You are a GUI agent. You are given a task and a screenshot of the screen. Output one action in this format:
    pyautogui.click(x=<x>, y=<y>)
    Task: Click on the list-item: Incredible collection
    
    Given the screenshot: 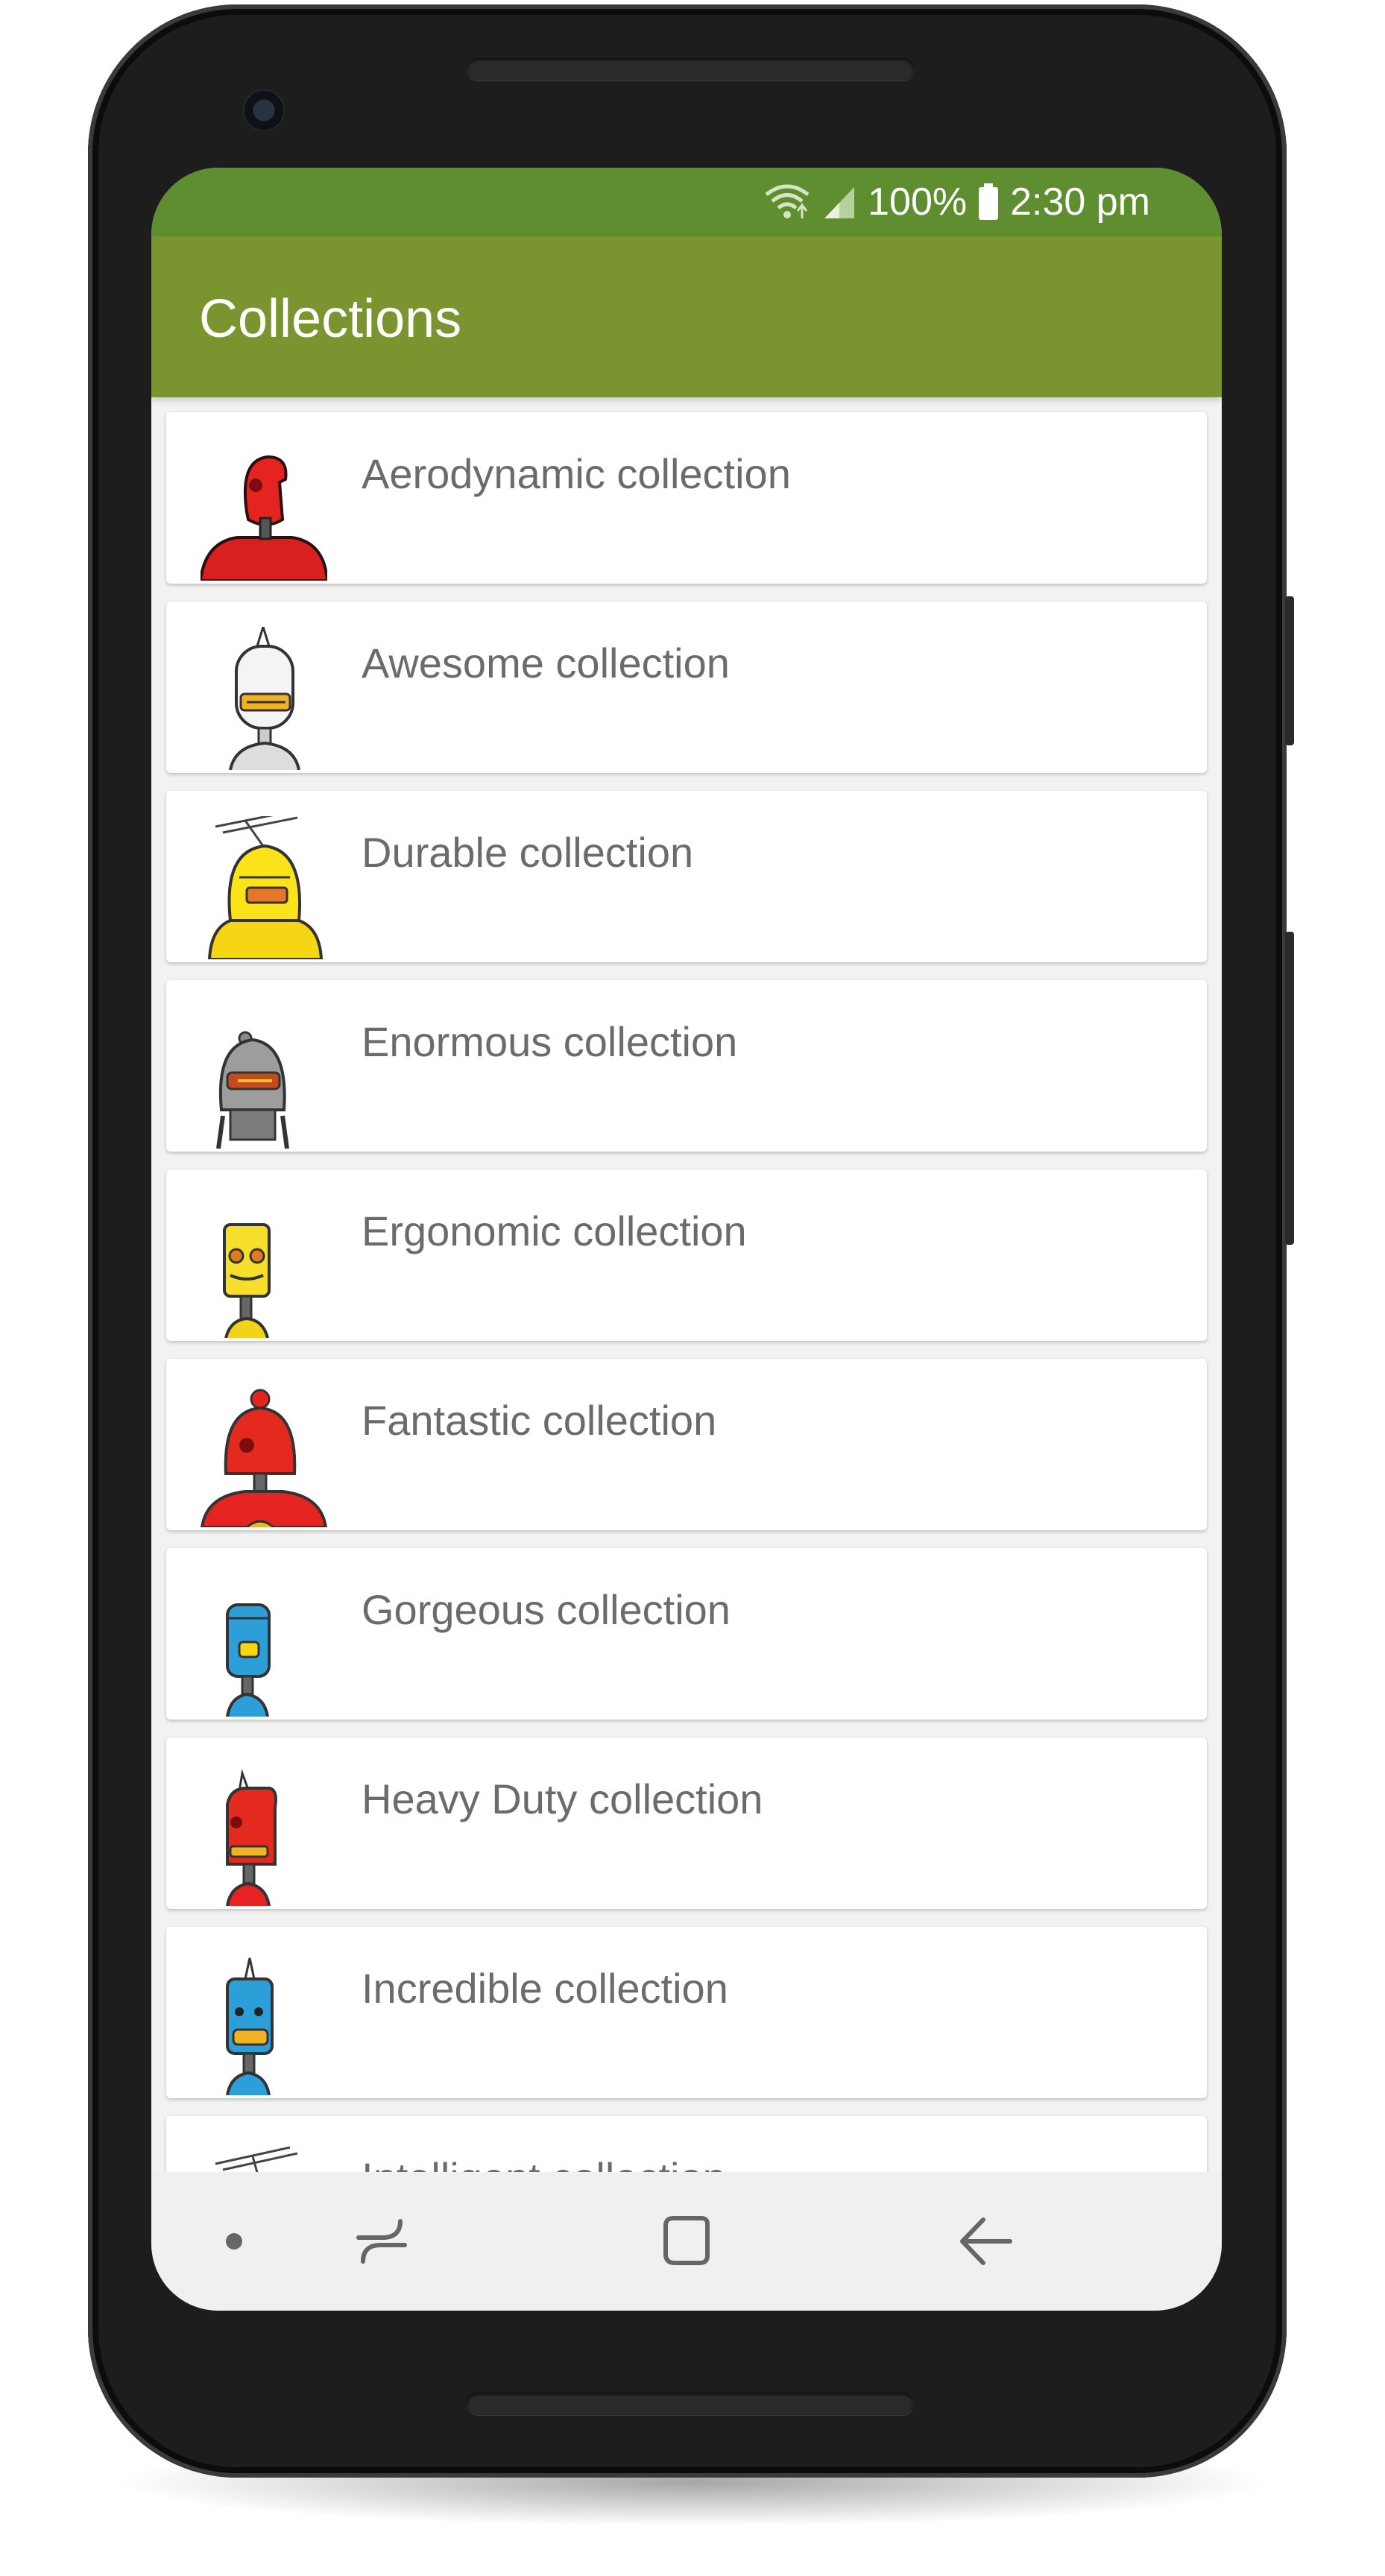 What is the action you would take?
    pyautogui.click(x=686, y=2012)
    